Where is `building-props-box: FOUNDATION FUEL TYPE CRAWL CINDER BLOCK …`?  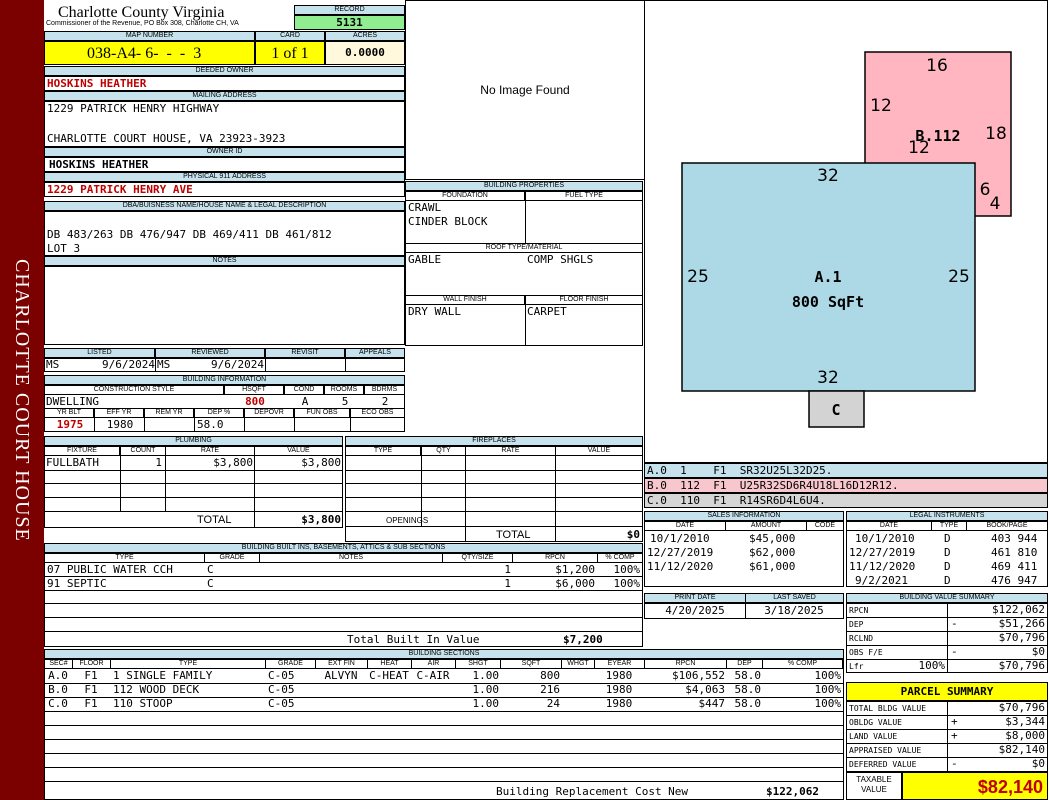
building-props-box: FOUNDATION FUEL TYPE CRAWL CINDER BLOCK … is located at coordinates (524, 268).